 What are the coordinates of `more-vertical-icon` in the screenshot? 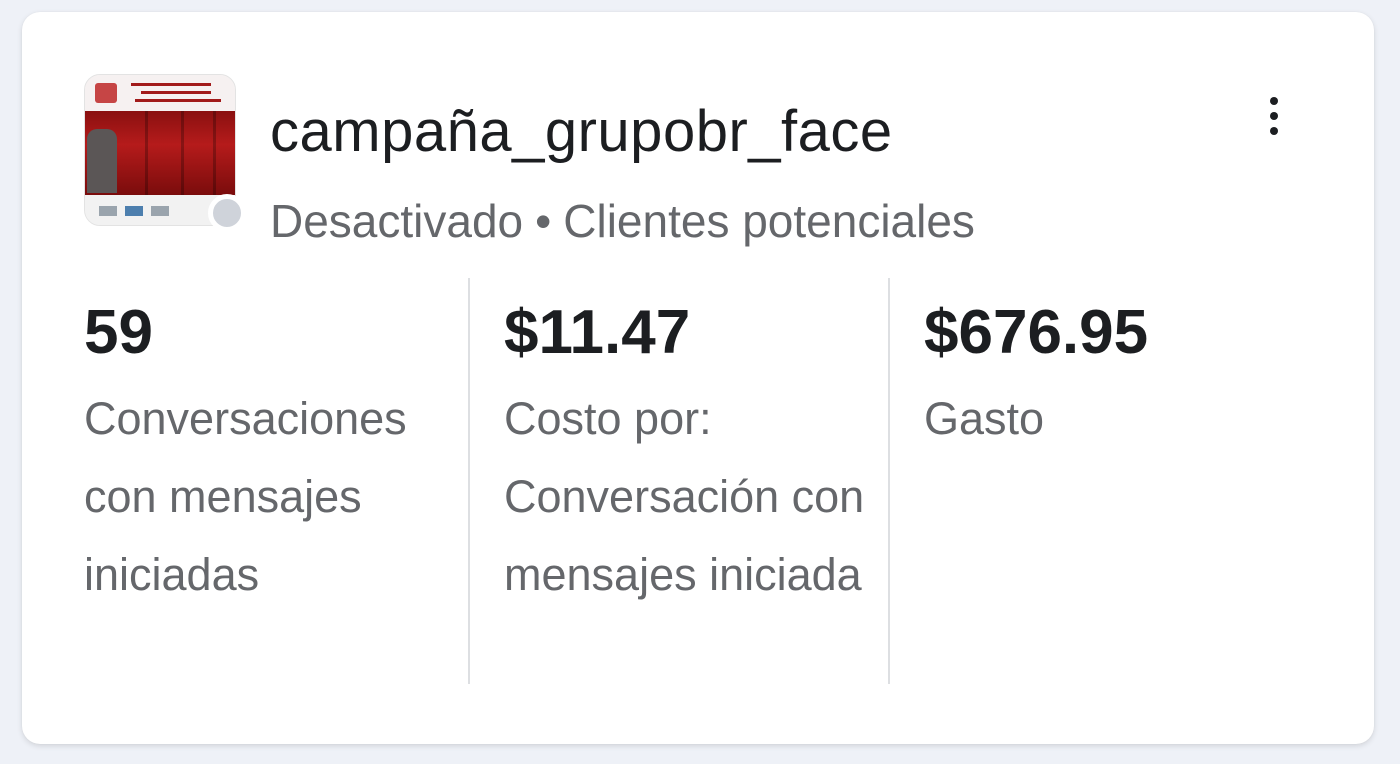 It's located at (1274, 101).